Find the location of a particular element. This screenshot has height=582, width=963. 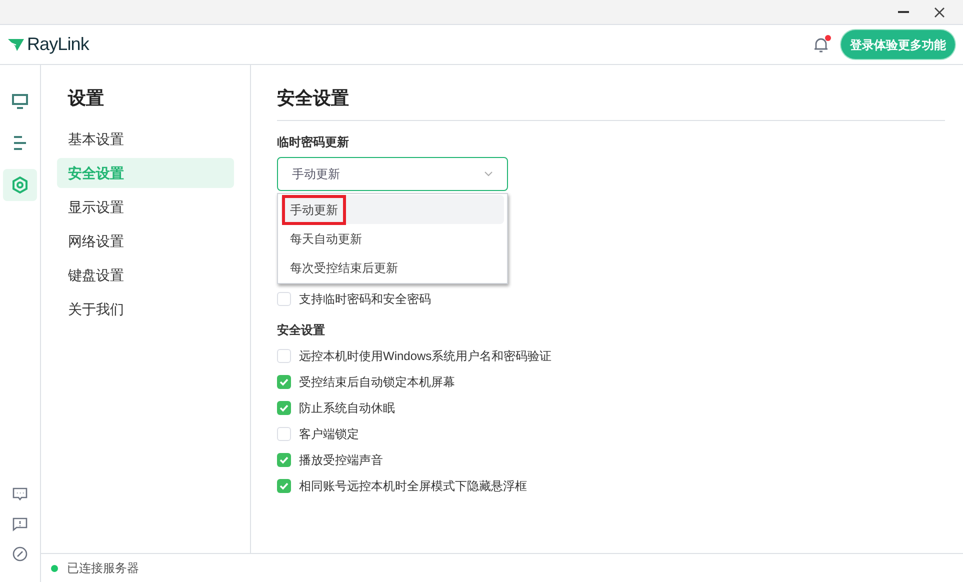

nav-item: 基本设置 is located at coordinates (145, 139).